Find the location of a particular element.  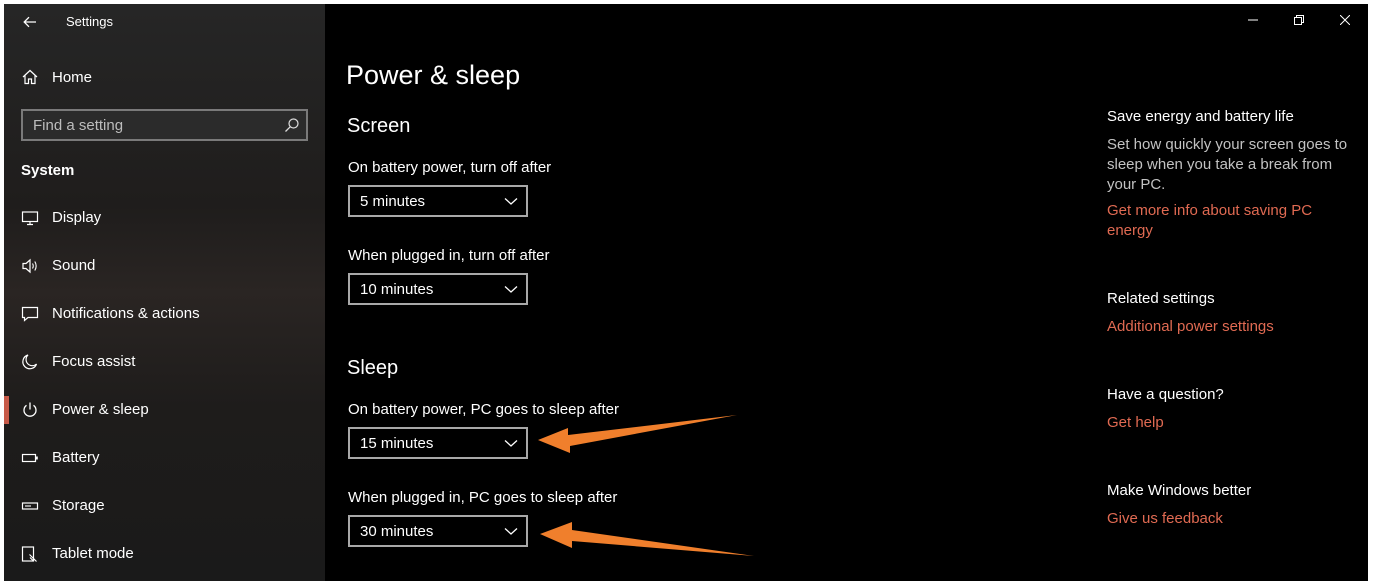

restore-icon is located at coordinates (1299, 20).